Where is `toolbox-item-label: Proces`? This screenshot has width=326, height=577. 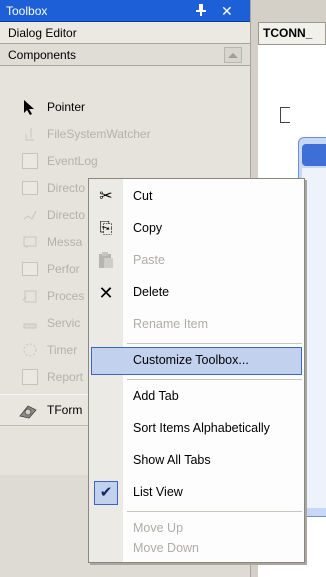 toolbox-item-label: Proces is located at coordinates (66, 296).